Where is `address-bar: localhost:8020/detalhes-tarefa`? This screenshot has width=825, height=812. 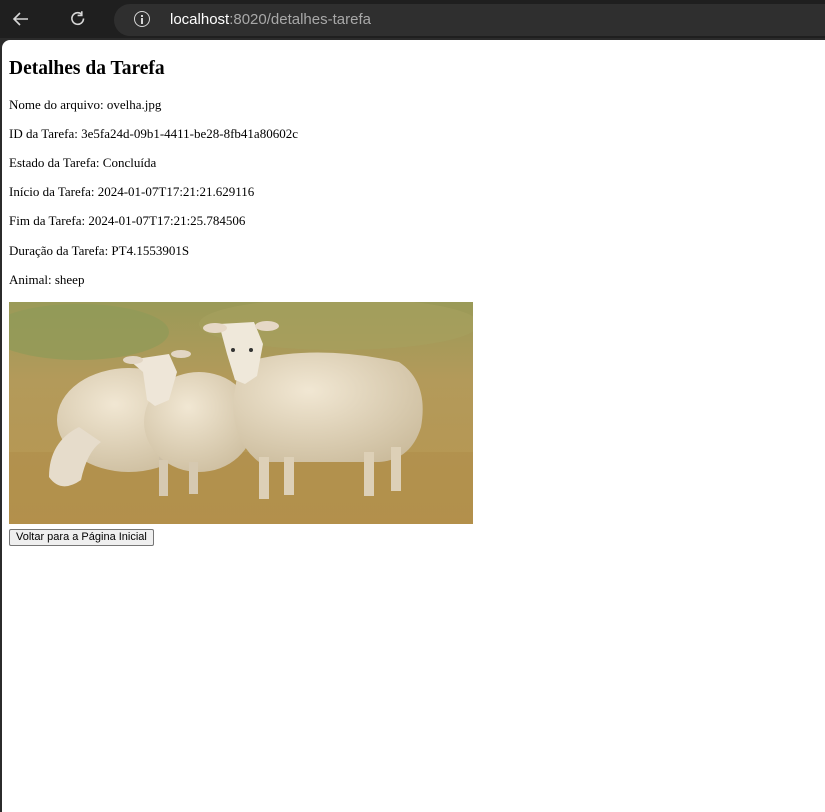
address-bar: localhost:8020/detalhes-tarefa is located at coordinates (469, 20).